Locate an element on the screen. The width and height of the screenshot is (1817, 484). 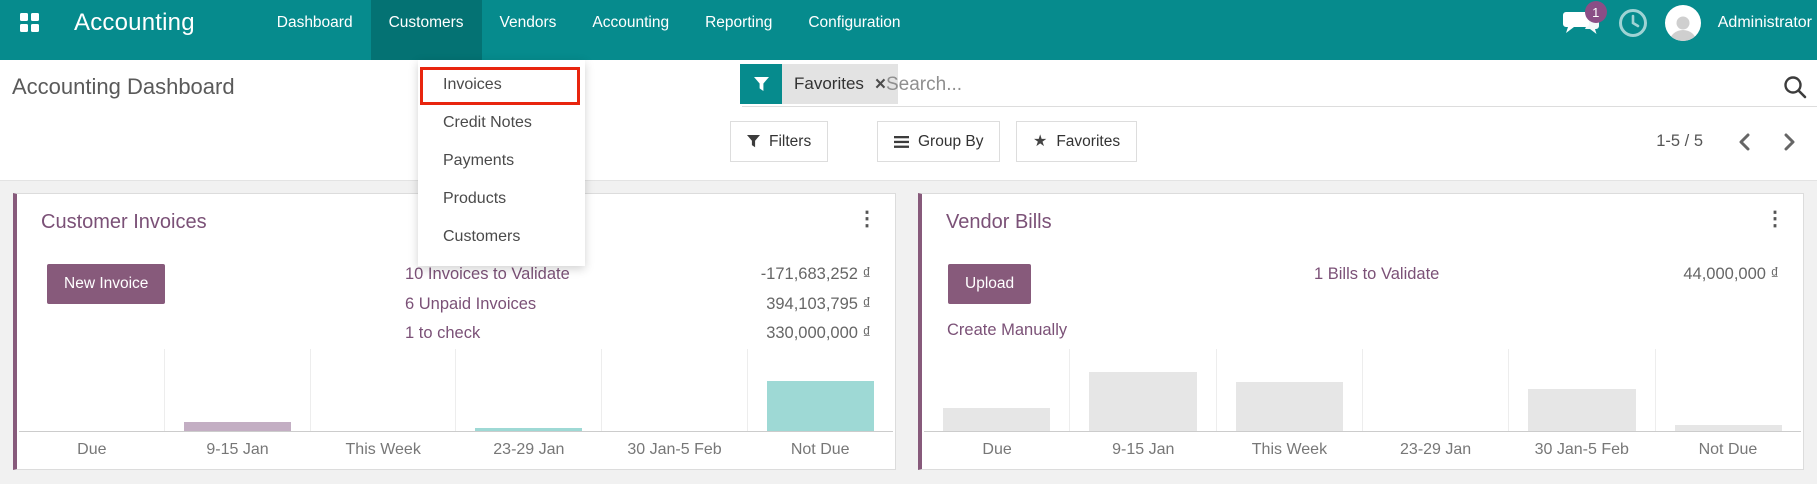
favorites-button: ★ Favorites is located at coordinates (1077, 141).